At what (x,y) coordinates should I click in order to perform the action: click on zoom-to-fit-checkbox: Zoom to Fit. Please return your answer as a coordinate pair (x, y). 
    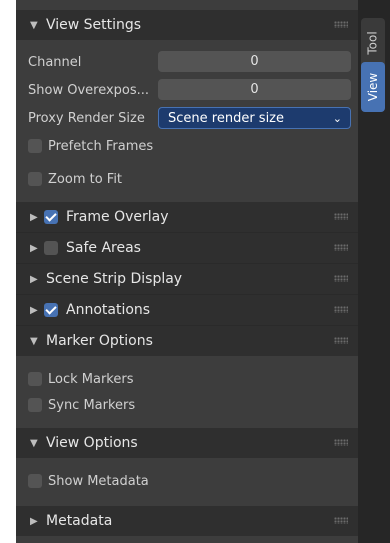
    Looking at the image, I should click on (75, 179).